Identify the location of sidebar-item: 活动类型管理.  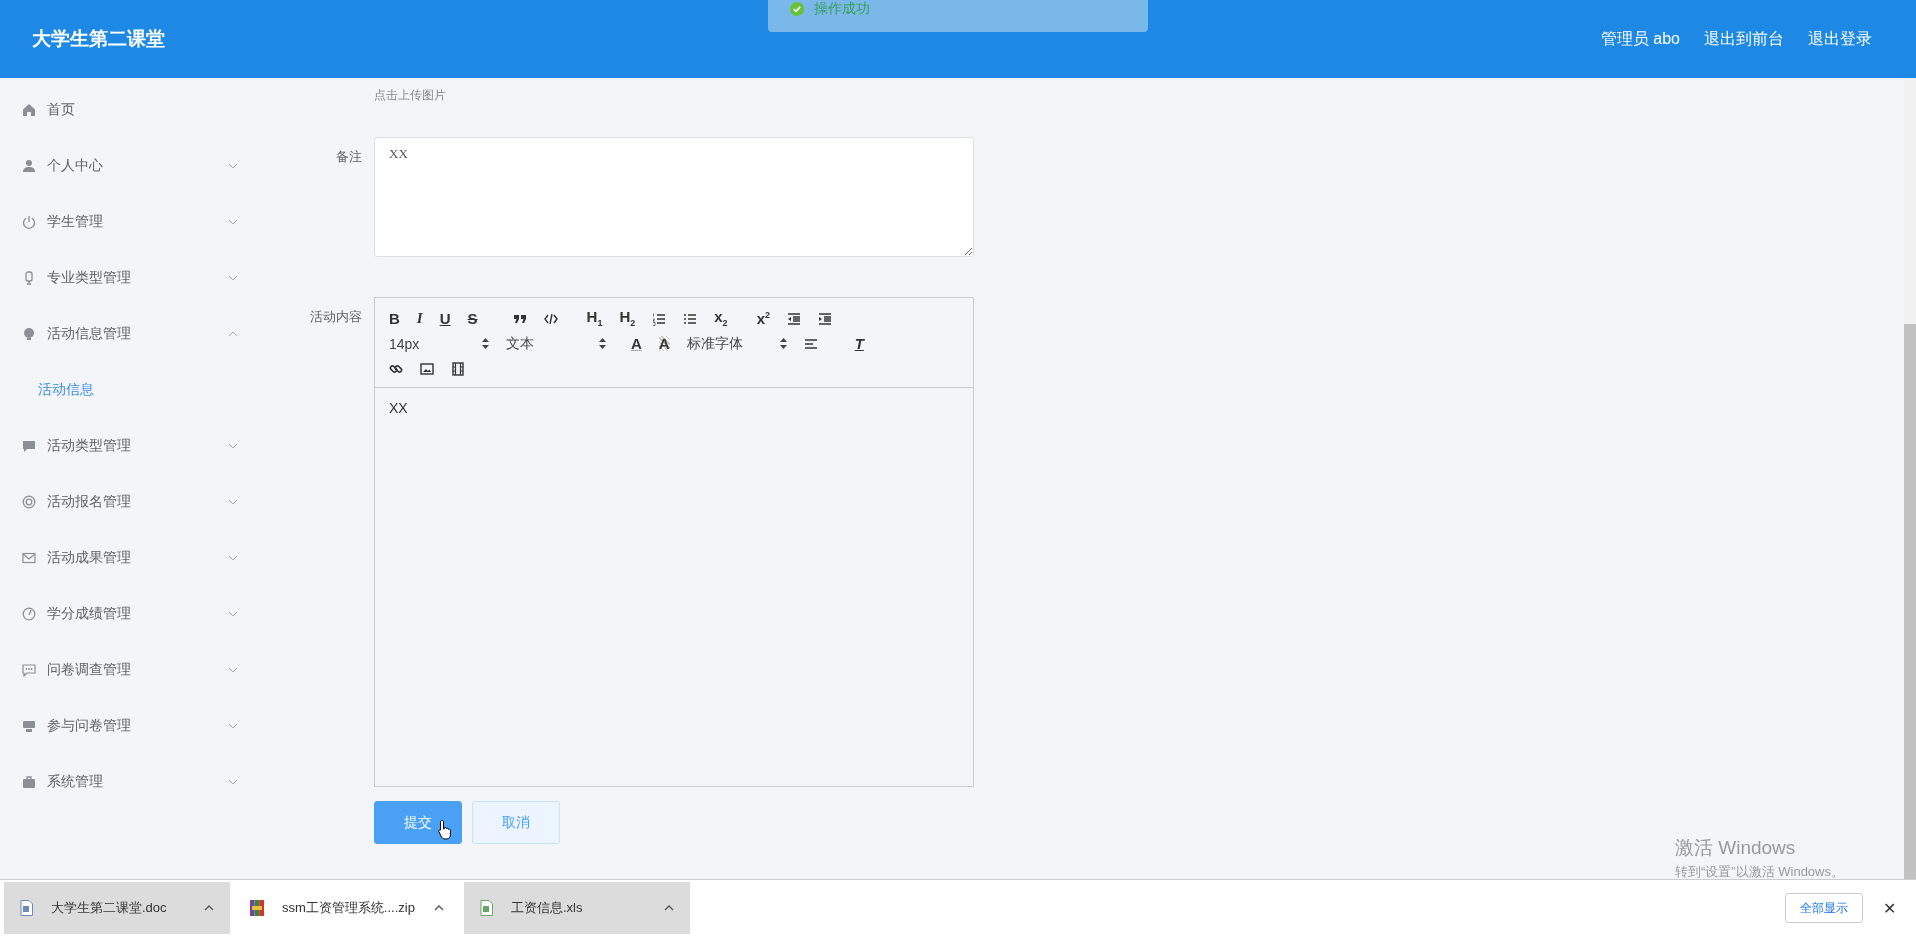
(140, 446).